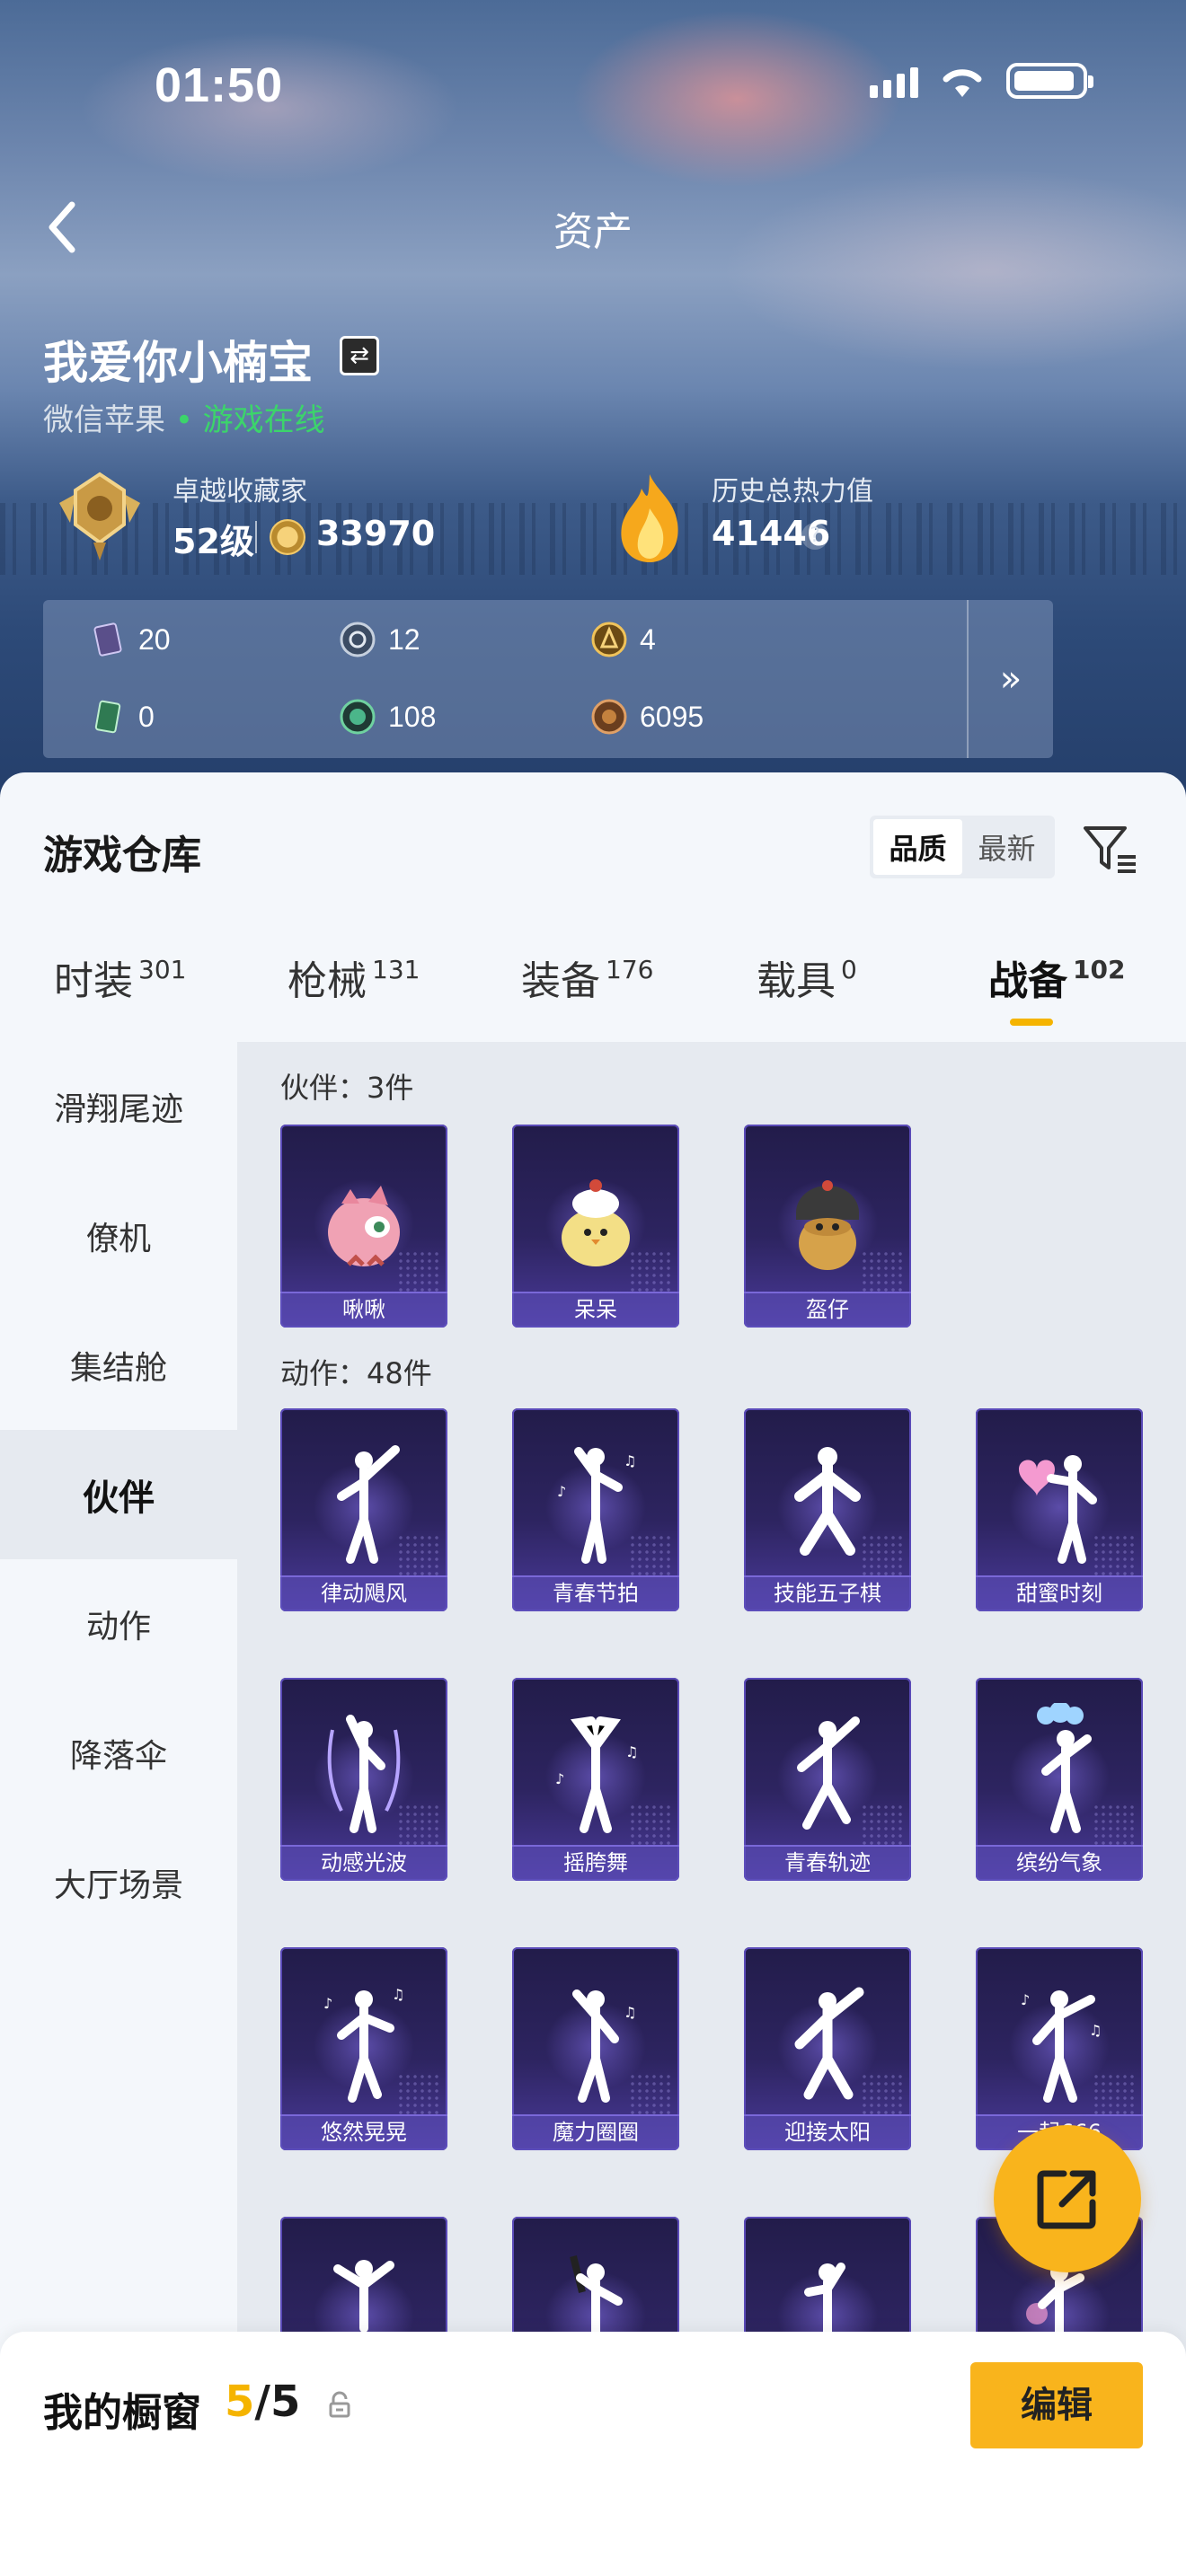  I want to click on collector-score: 33970, so click(376, 533).